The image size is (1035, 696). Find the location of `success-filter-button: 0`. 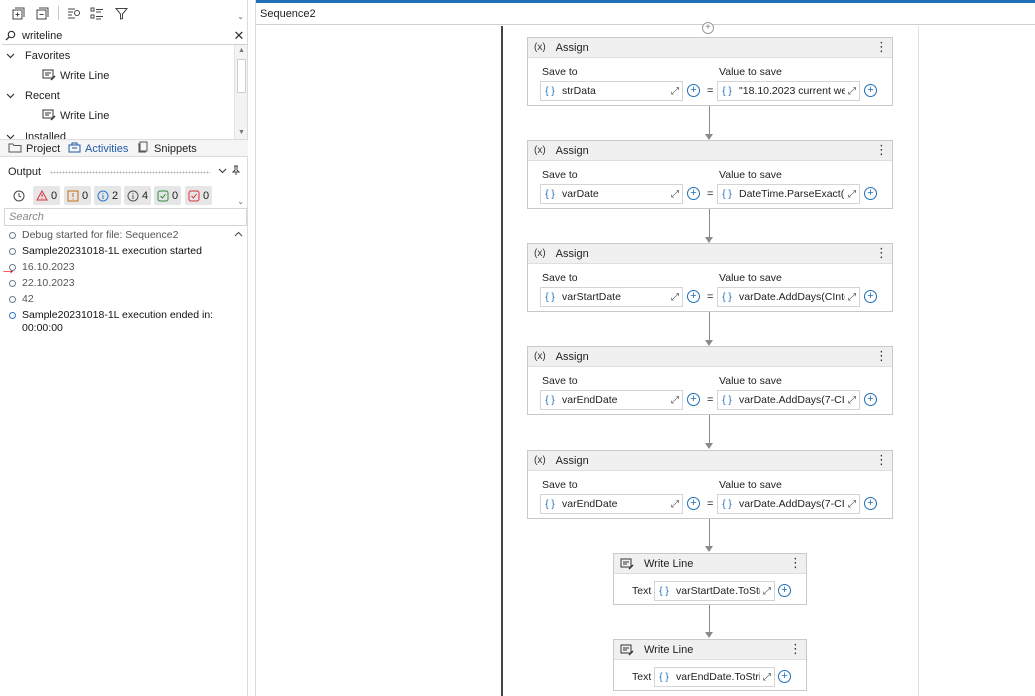

success-filter-button: 0 is located at coordinates (167, 195).